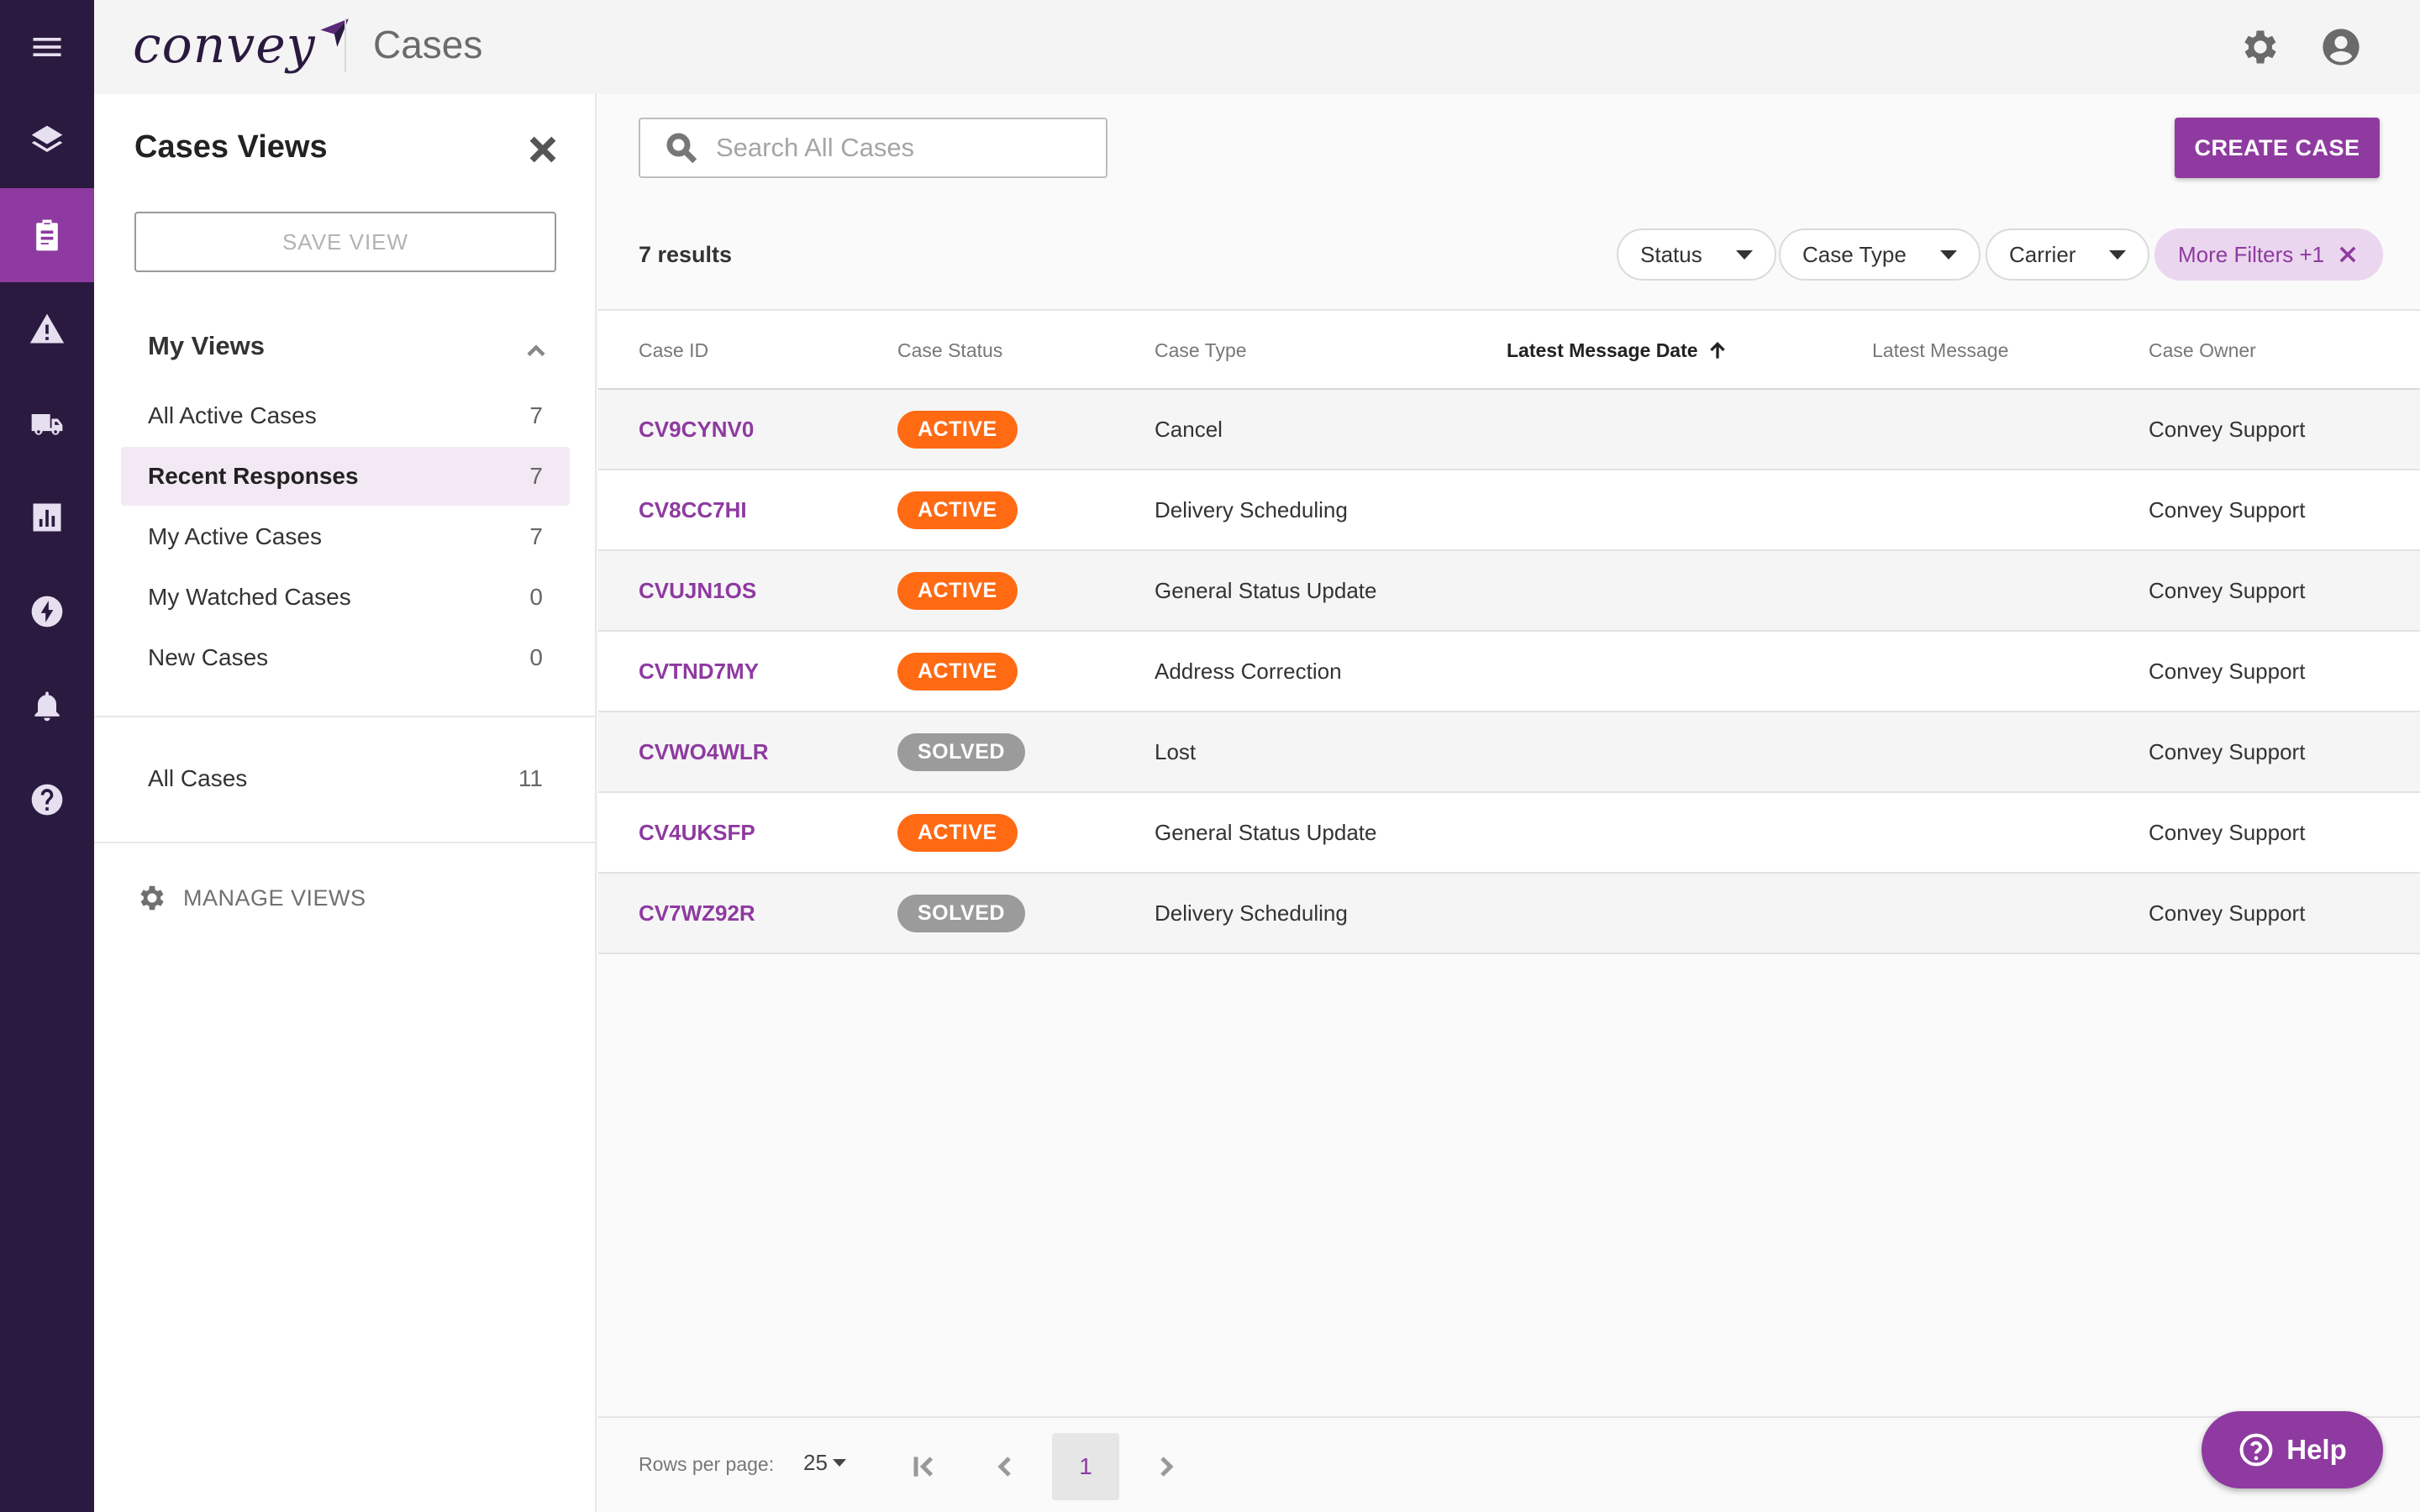 This screenshot has width=2420, height=1512. Describe the element at coordinates (925, 1466) in the screenshot. I see `first-page-button` at that location.